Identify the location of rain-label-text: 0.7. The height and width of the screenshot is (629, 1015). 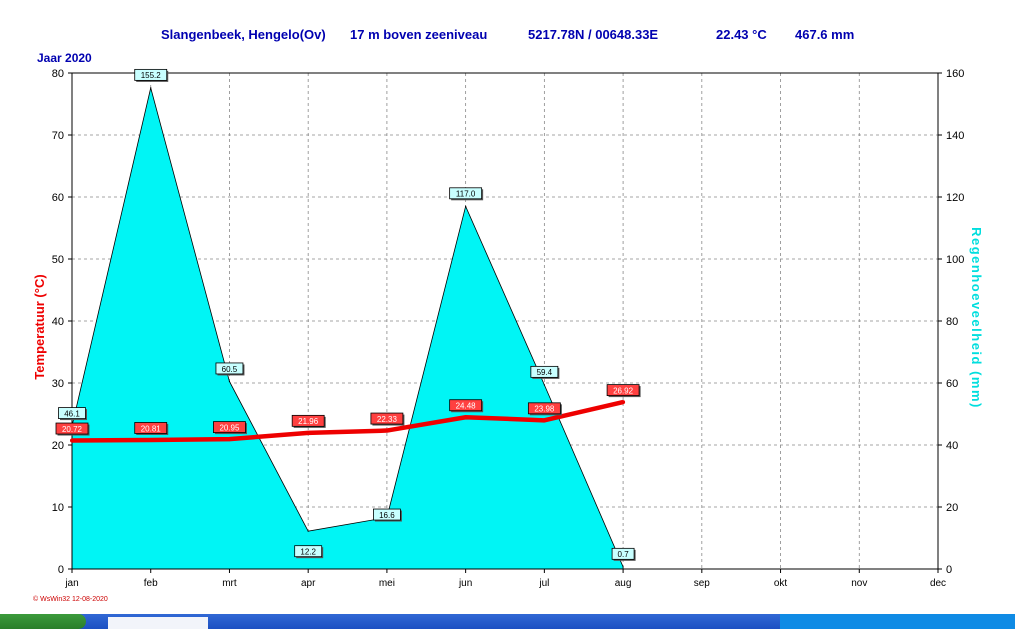
(624, 554).